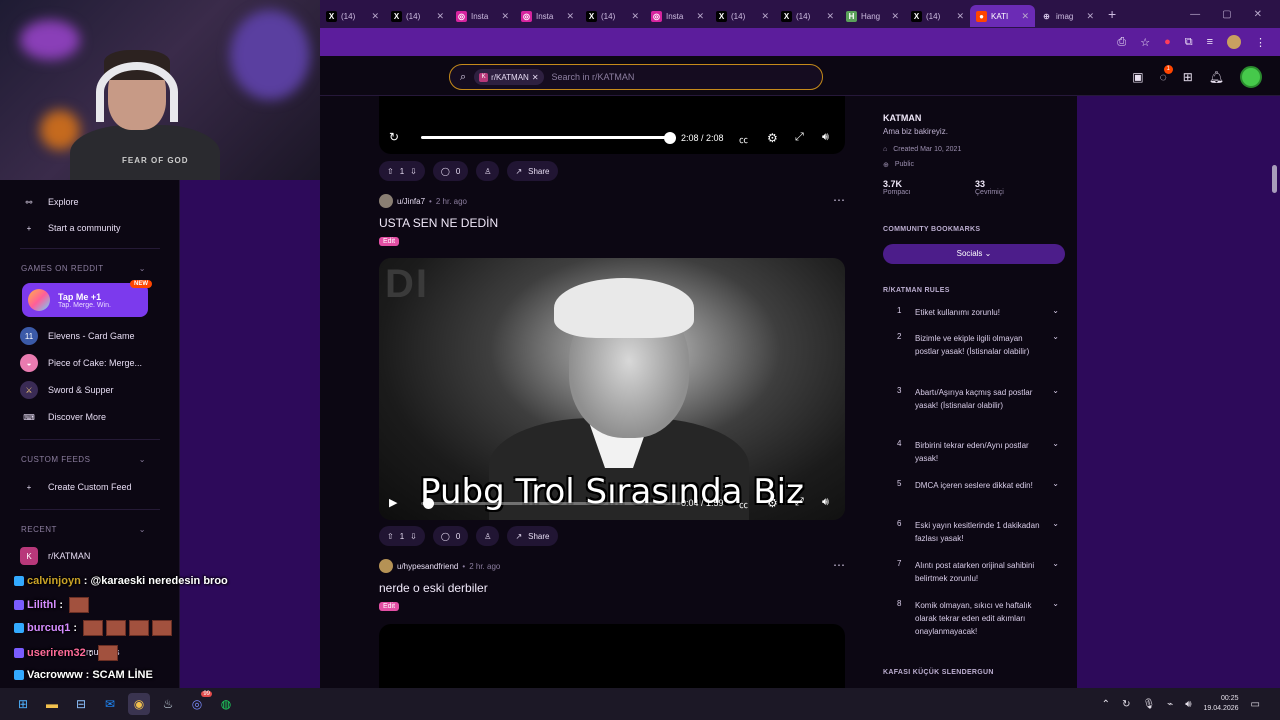  I want to click on extension-red-icon: ●, so click(1167, 42).